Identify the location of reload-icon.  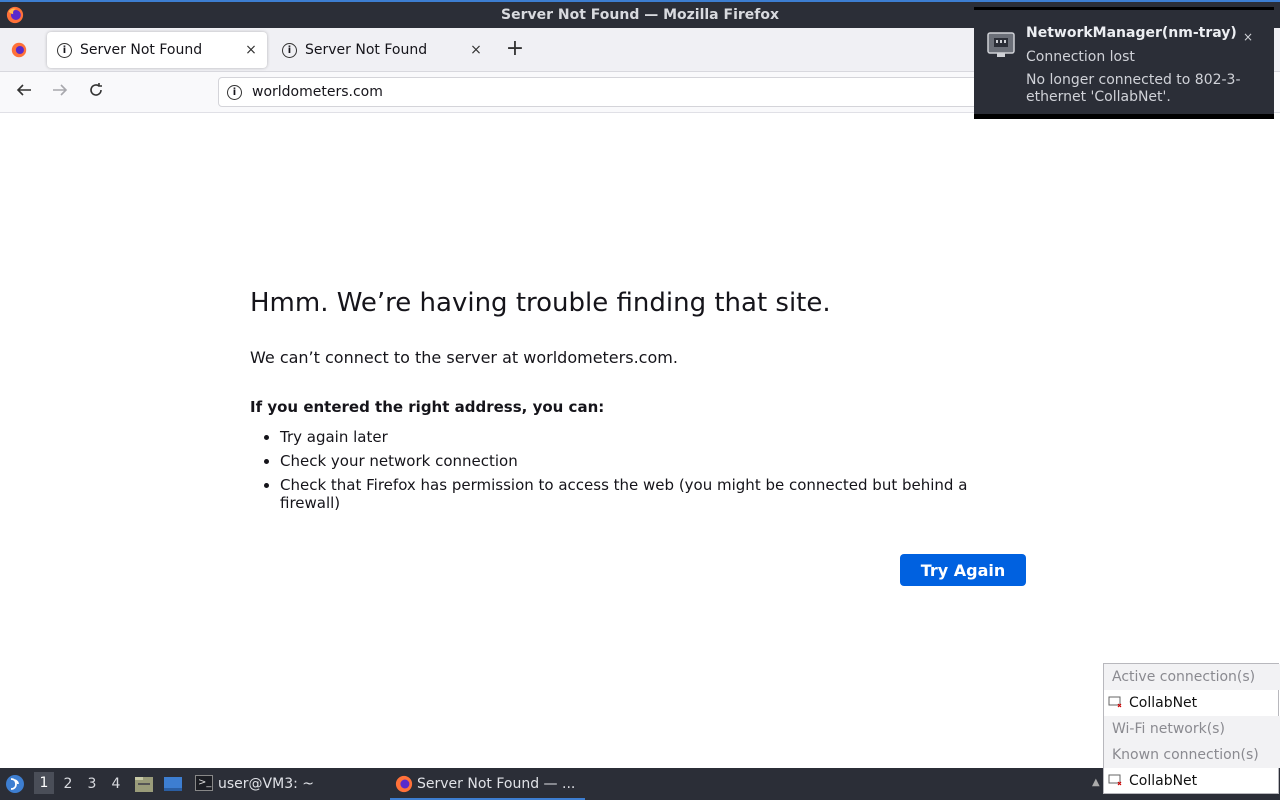
(96, 89).